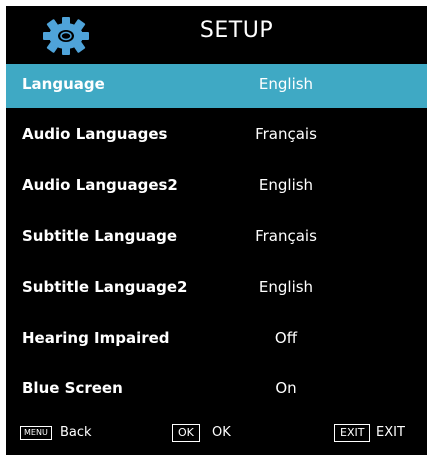  Describe the element at coordinates (96, 338) in the screenshot. I see `menu-item-label: Hearing Impaired` at that location.